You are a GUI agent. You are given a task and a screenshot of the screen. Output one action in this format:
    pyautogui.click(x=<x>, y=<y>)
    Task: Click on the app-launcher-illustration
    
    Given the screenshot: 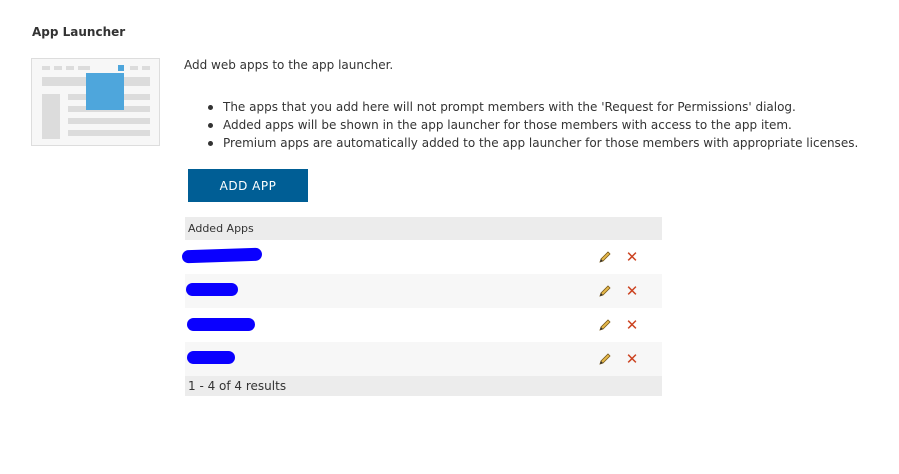 What is the action you would take?
    pyautogui.click(x=95, y=102)
    